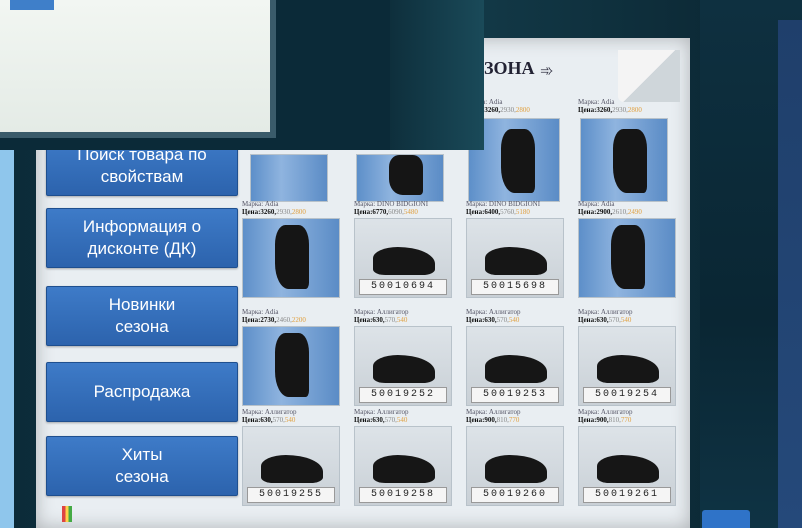  What do you see at coordinates (403, 287) in the screenshot?
I see `product-sku-label: 50010694` at bounding box center [403, 287].